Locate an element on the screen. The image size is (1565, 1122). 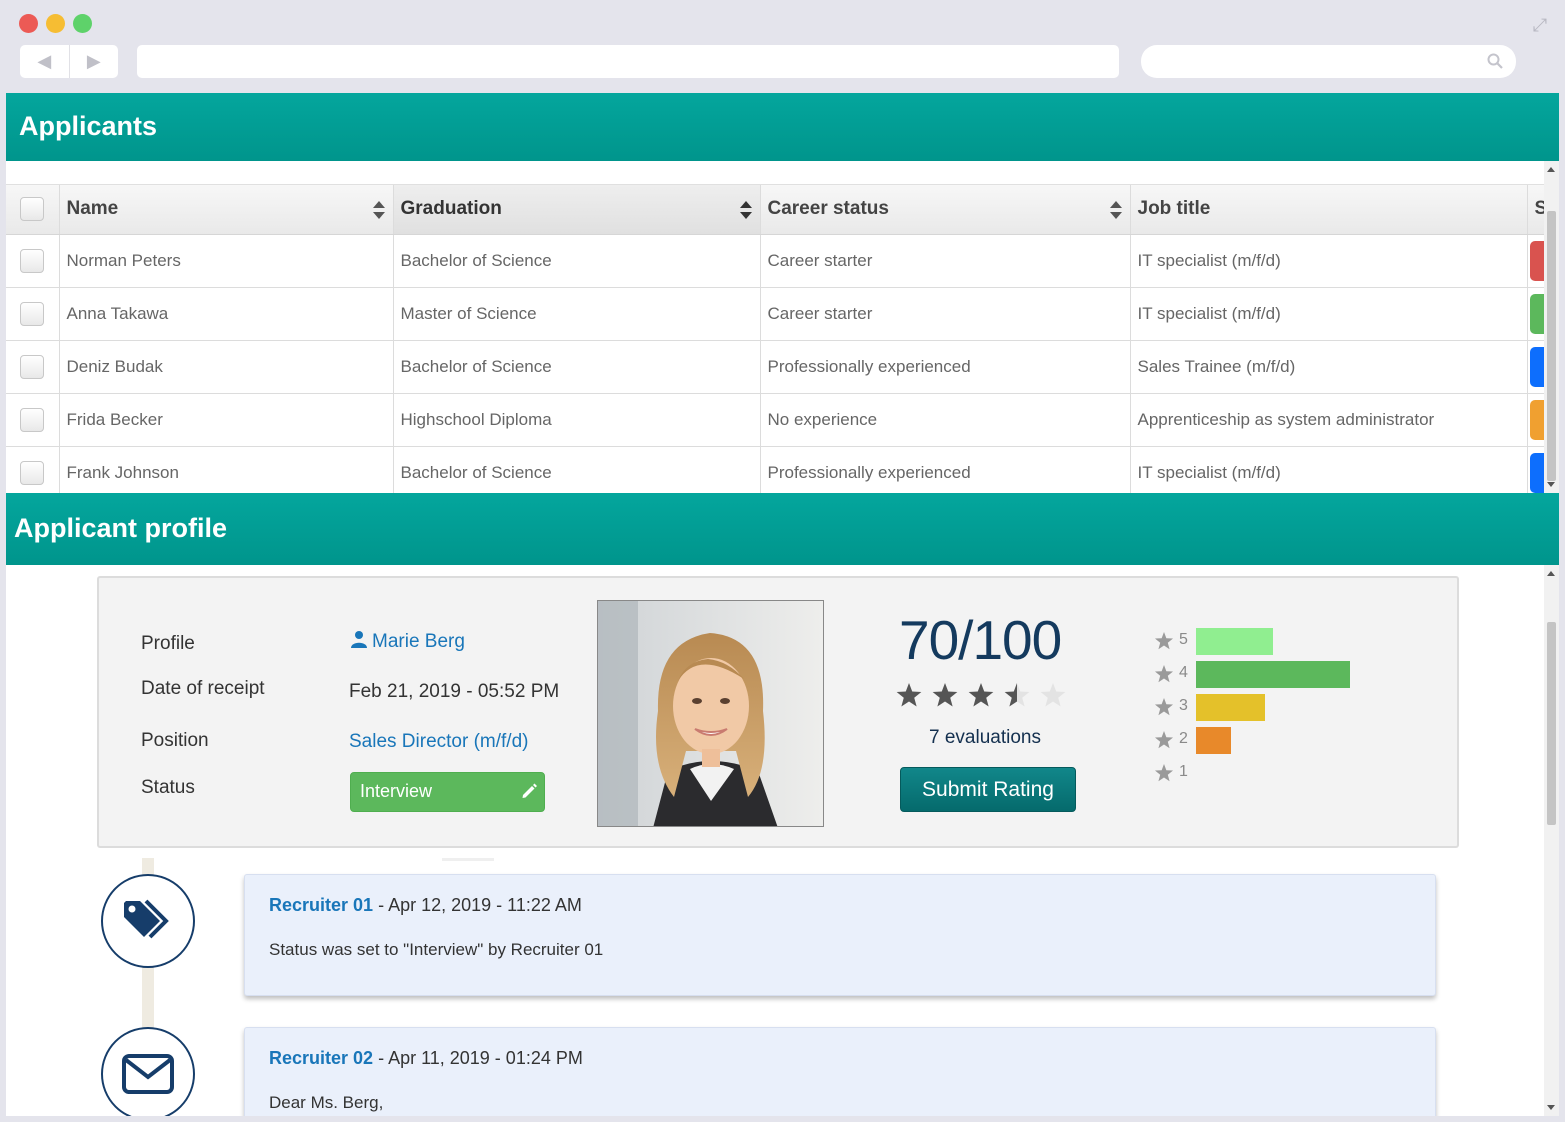
applicants-title: Applicants is located at coordinates (88, 126).